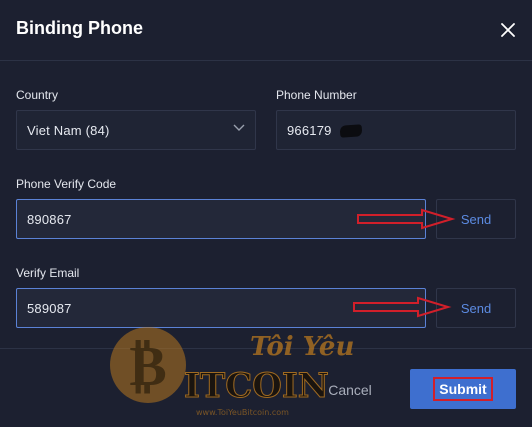  I want to click on submit-button: Submit, so click(463, 389).